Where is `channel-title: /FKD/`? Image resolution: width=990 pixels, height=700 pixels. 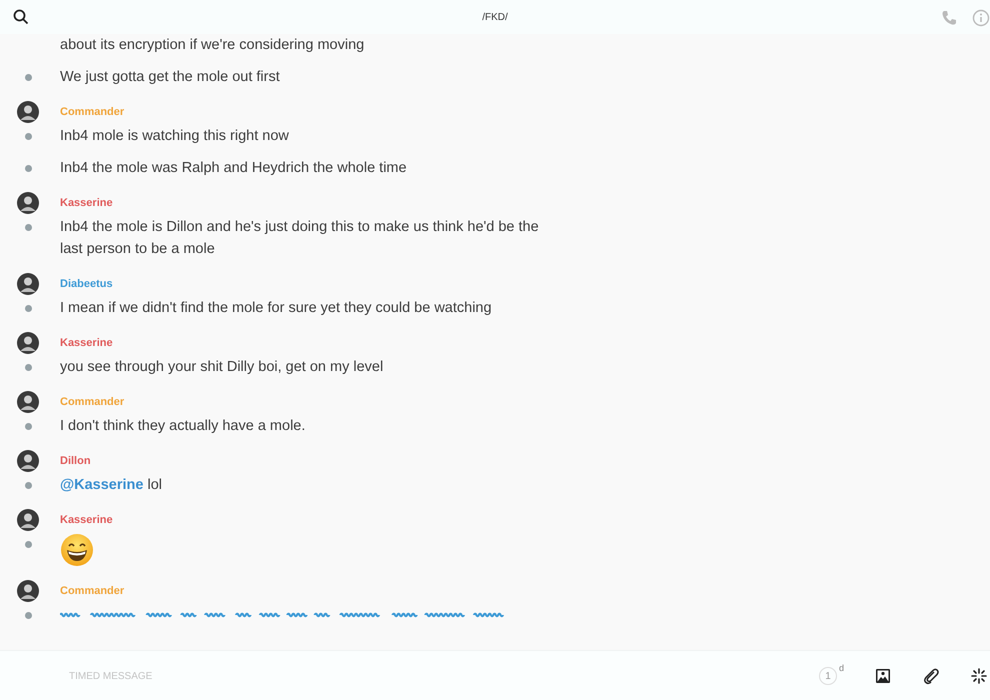 channel-title: /FKD/ is located at coordinates (495, 17).